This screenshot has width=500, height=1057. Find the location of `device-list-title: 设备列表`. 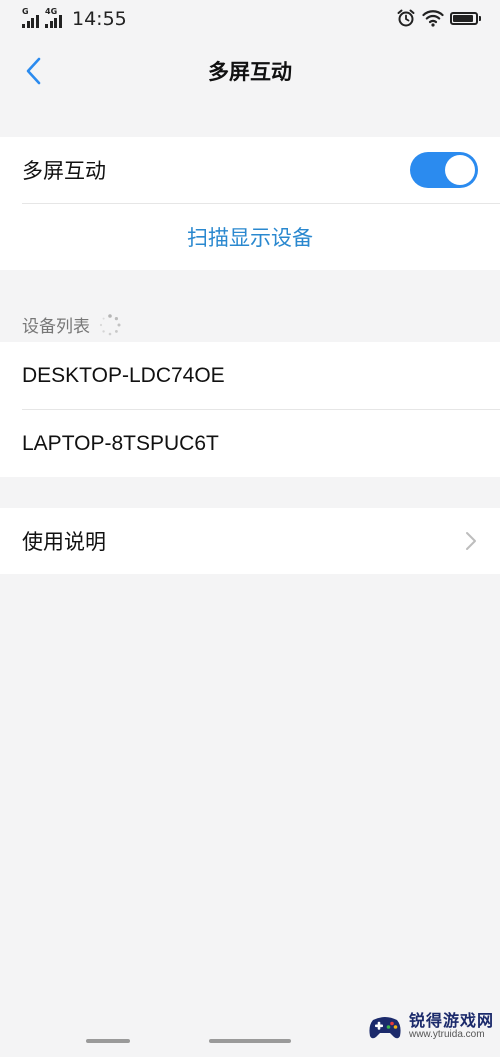

device-list-title: 设备列表 is located at coordinates (56, 327).